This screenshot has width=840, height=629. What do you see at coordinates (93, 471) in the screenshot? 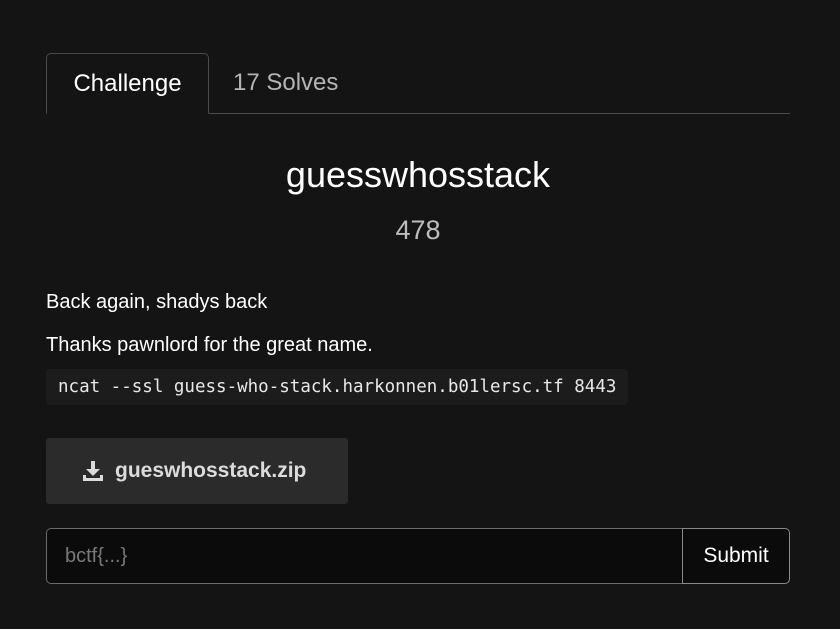
I see `download-icon` at bounding box center [93, 471].